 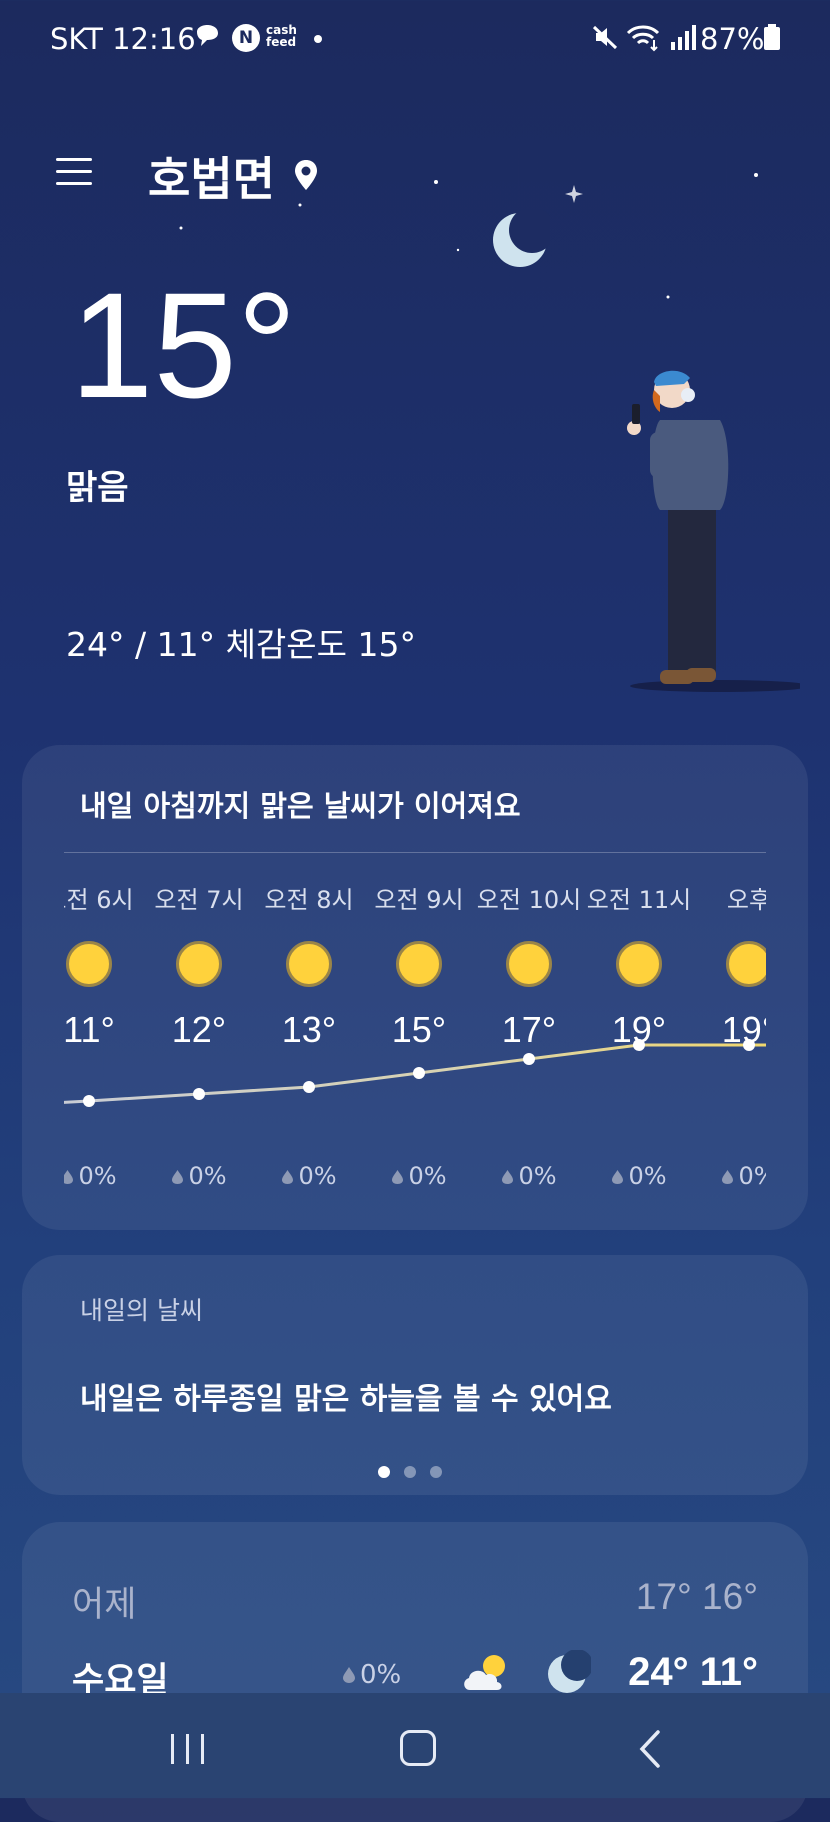 I want to click on divider, so click(x=415, y=852).